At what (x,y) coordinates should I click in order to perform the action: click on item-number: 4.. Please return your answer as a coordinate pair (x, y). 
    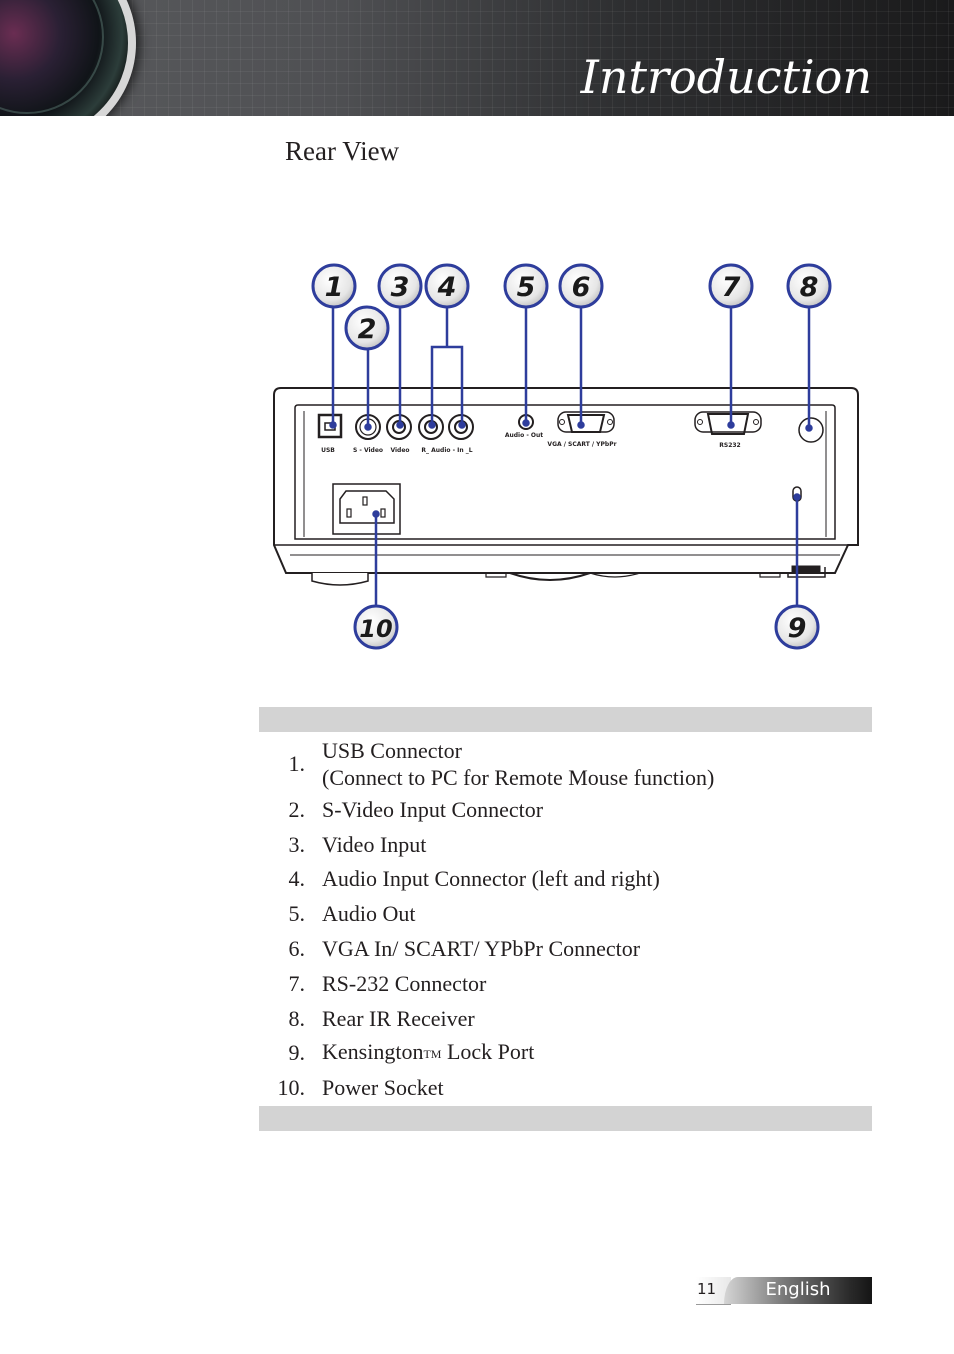
    Looking at the image, I should click on (297, 879).